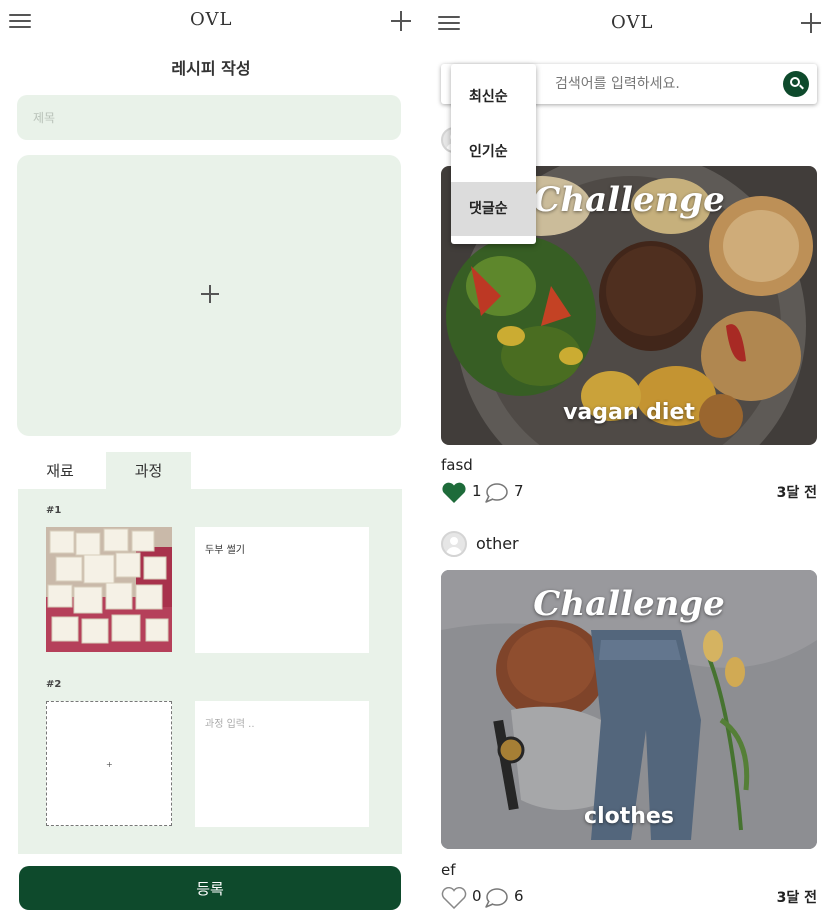 This screenshot has height=920, width=833. I want to click on like-count: 0, so click(477, 896).